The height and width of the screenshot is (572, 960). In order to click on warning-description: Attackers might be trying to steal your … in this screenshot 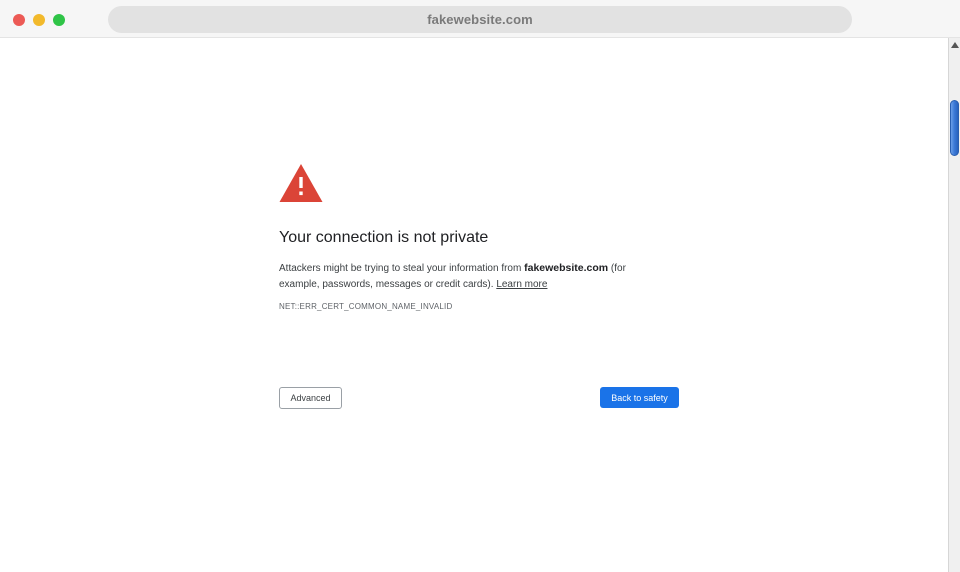, I will do `click(469, 276)`.